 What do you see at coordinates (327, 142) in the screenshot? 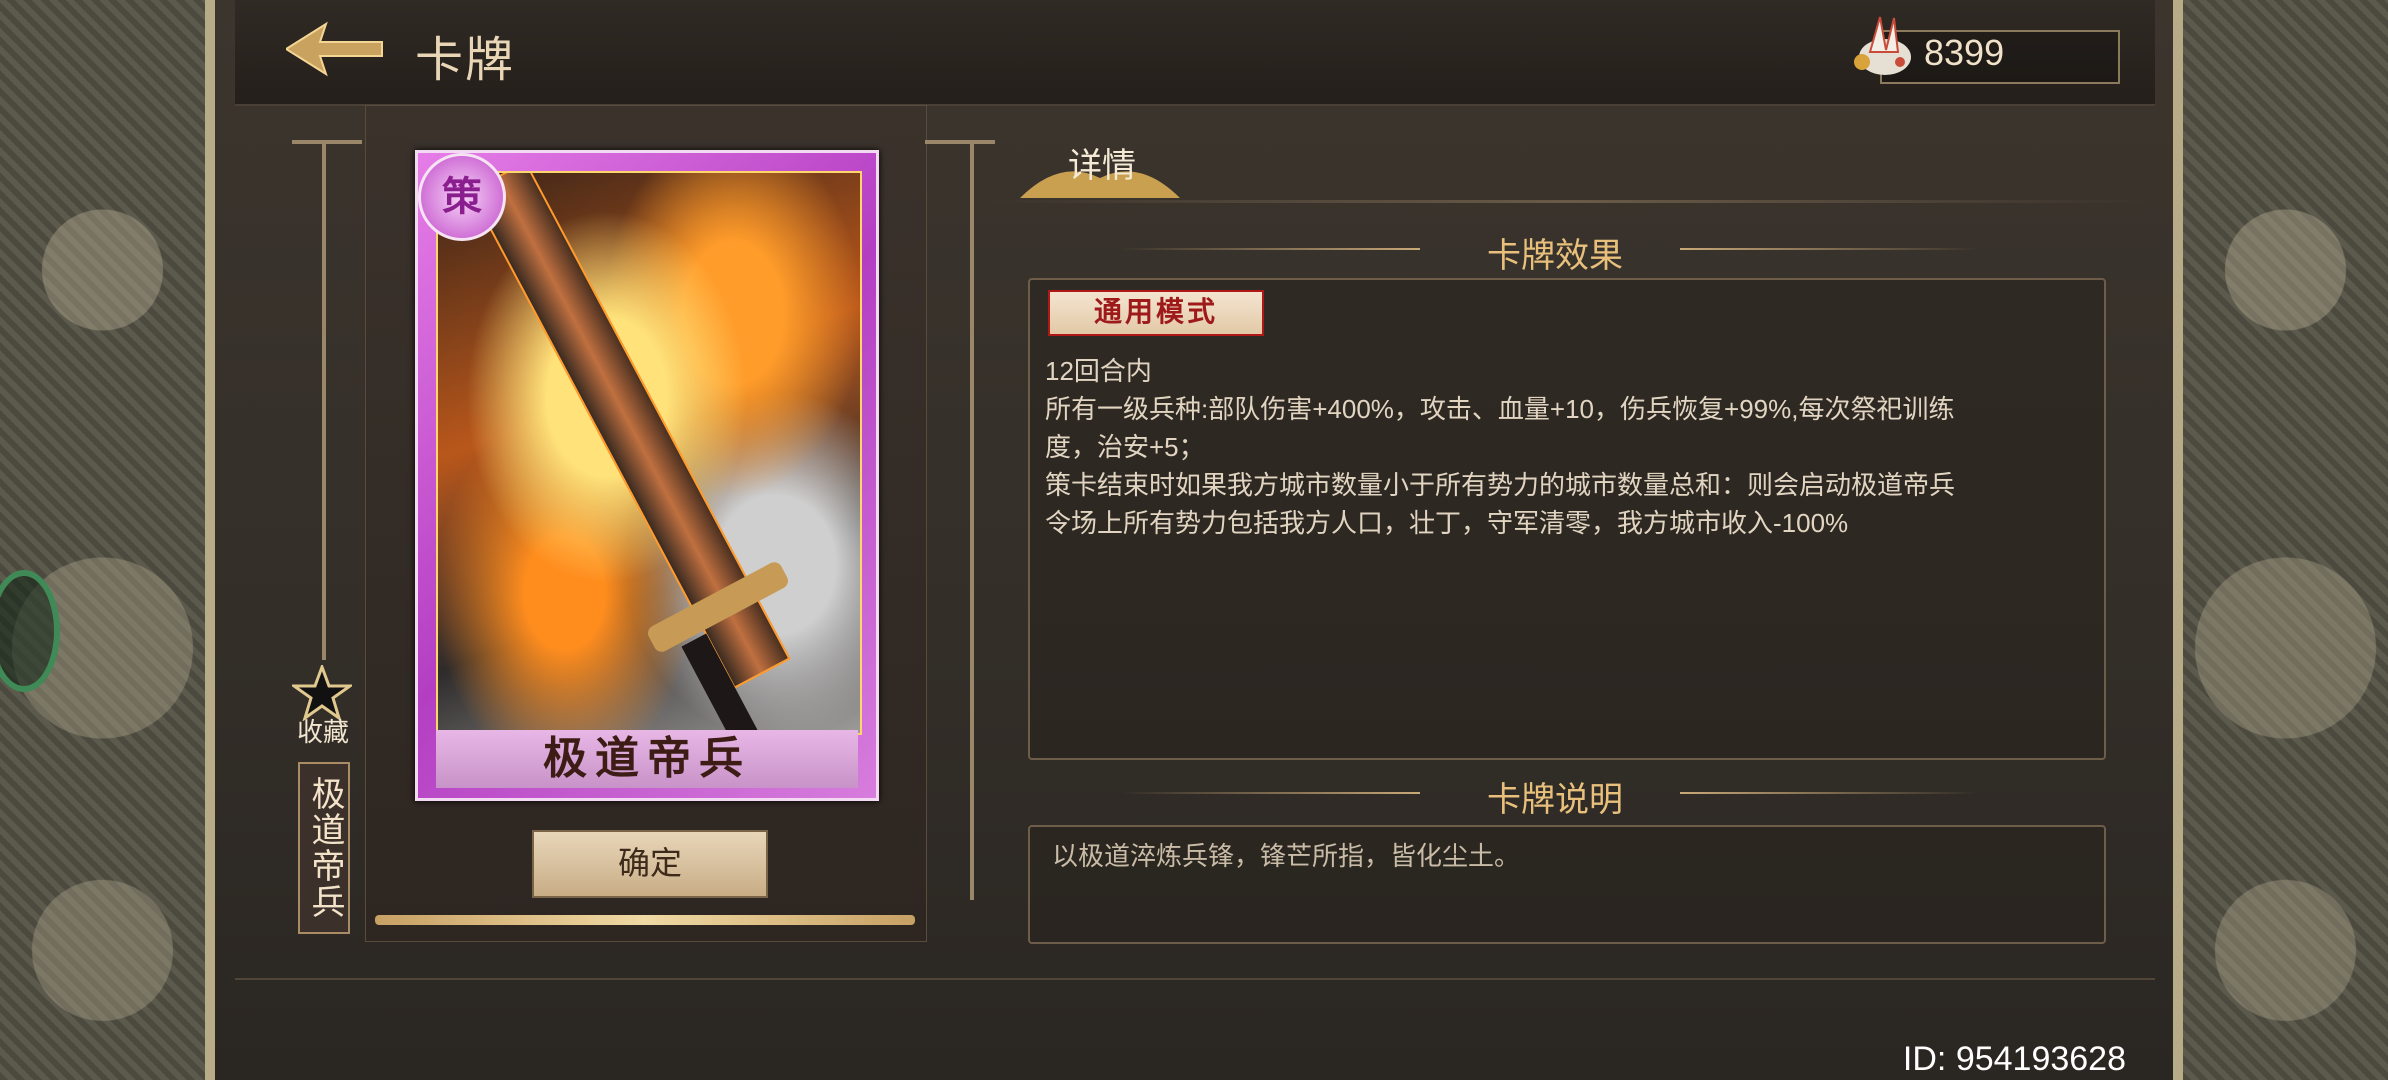
I see `stand-bar-left` at bounding box center [327, 142].